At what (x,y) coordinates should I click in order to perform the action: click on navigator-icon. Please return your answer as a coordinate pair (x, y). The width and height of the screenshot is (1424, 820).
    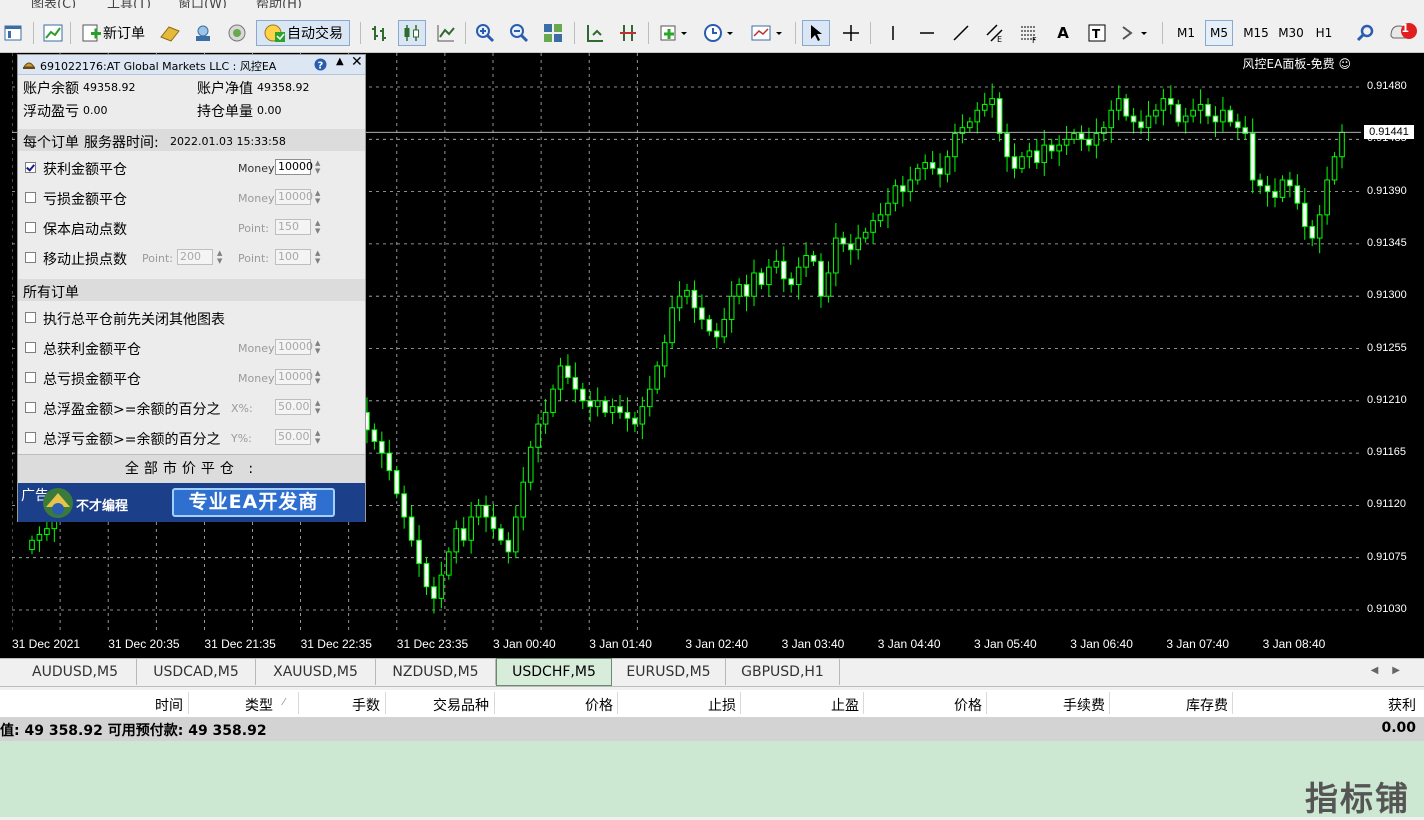
    Looking at the image, I should click on (203, 33).